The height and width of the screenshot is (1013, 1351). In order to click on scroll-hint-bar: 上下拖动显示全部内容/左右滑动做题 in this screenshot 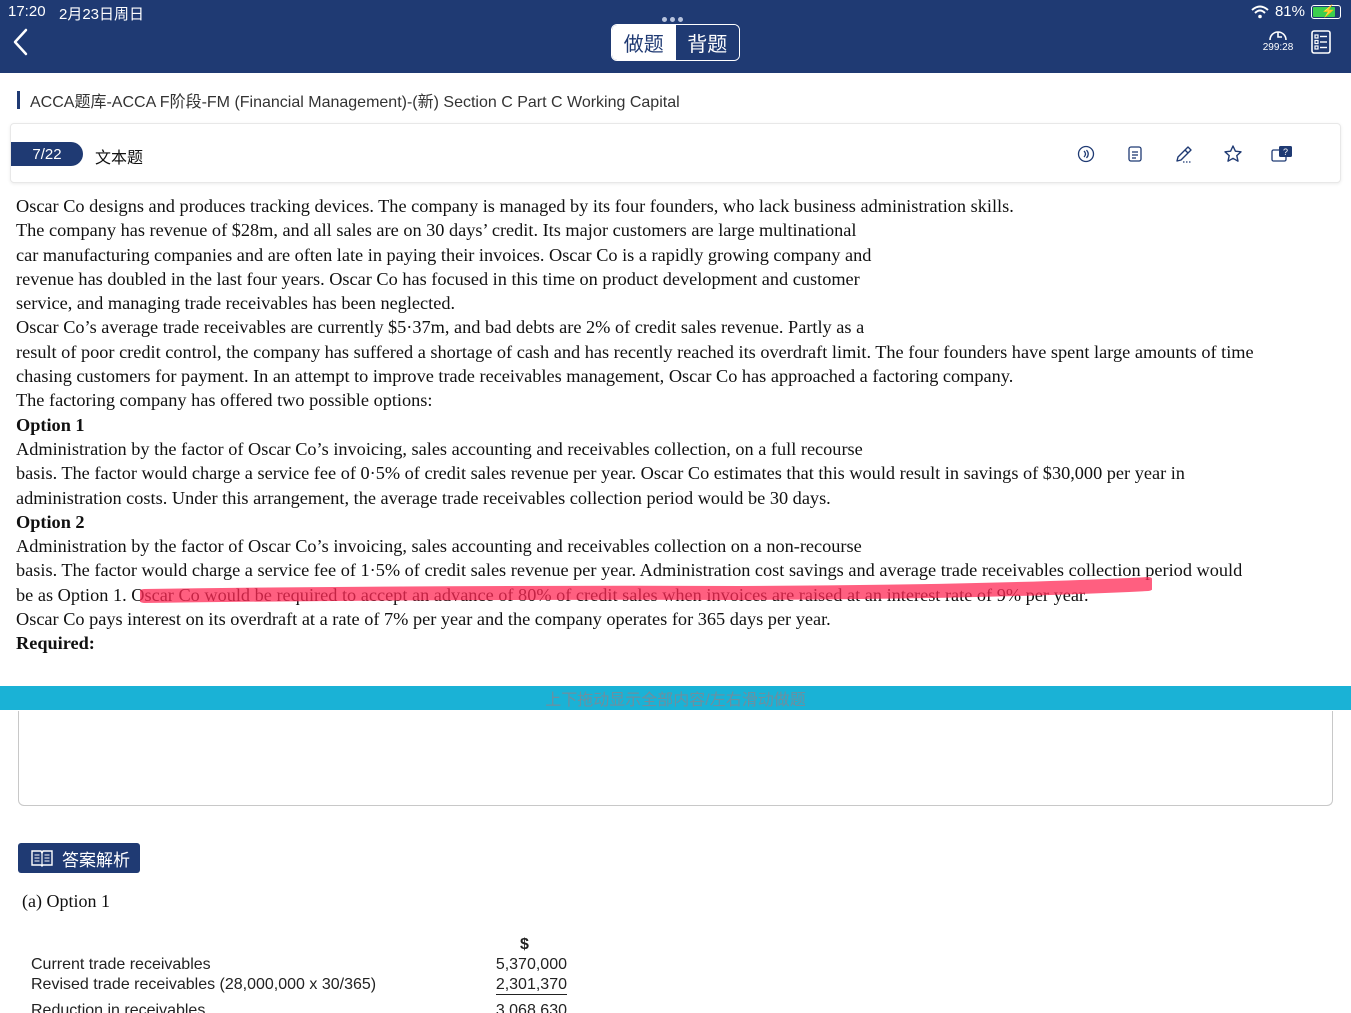, I will do `click(675, 698)`.